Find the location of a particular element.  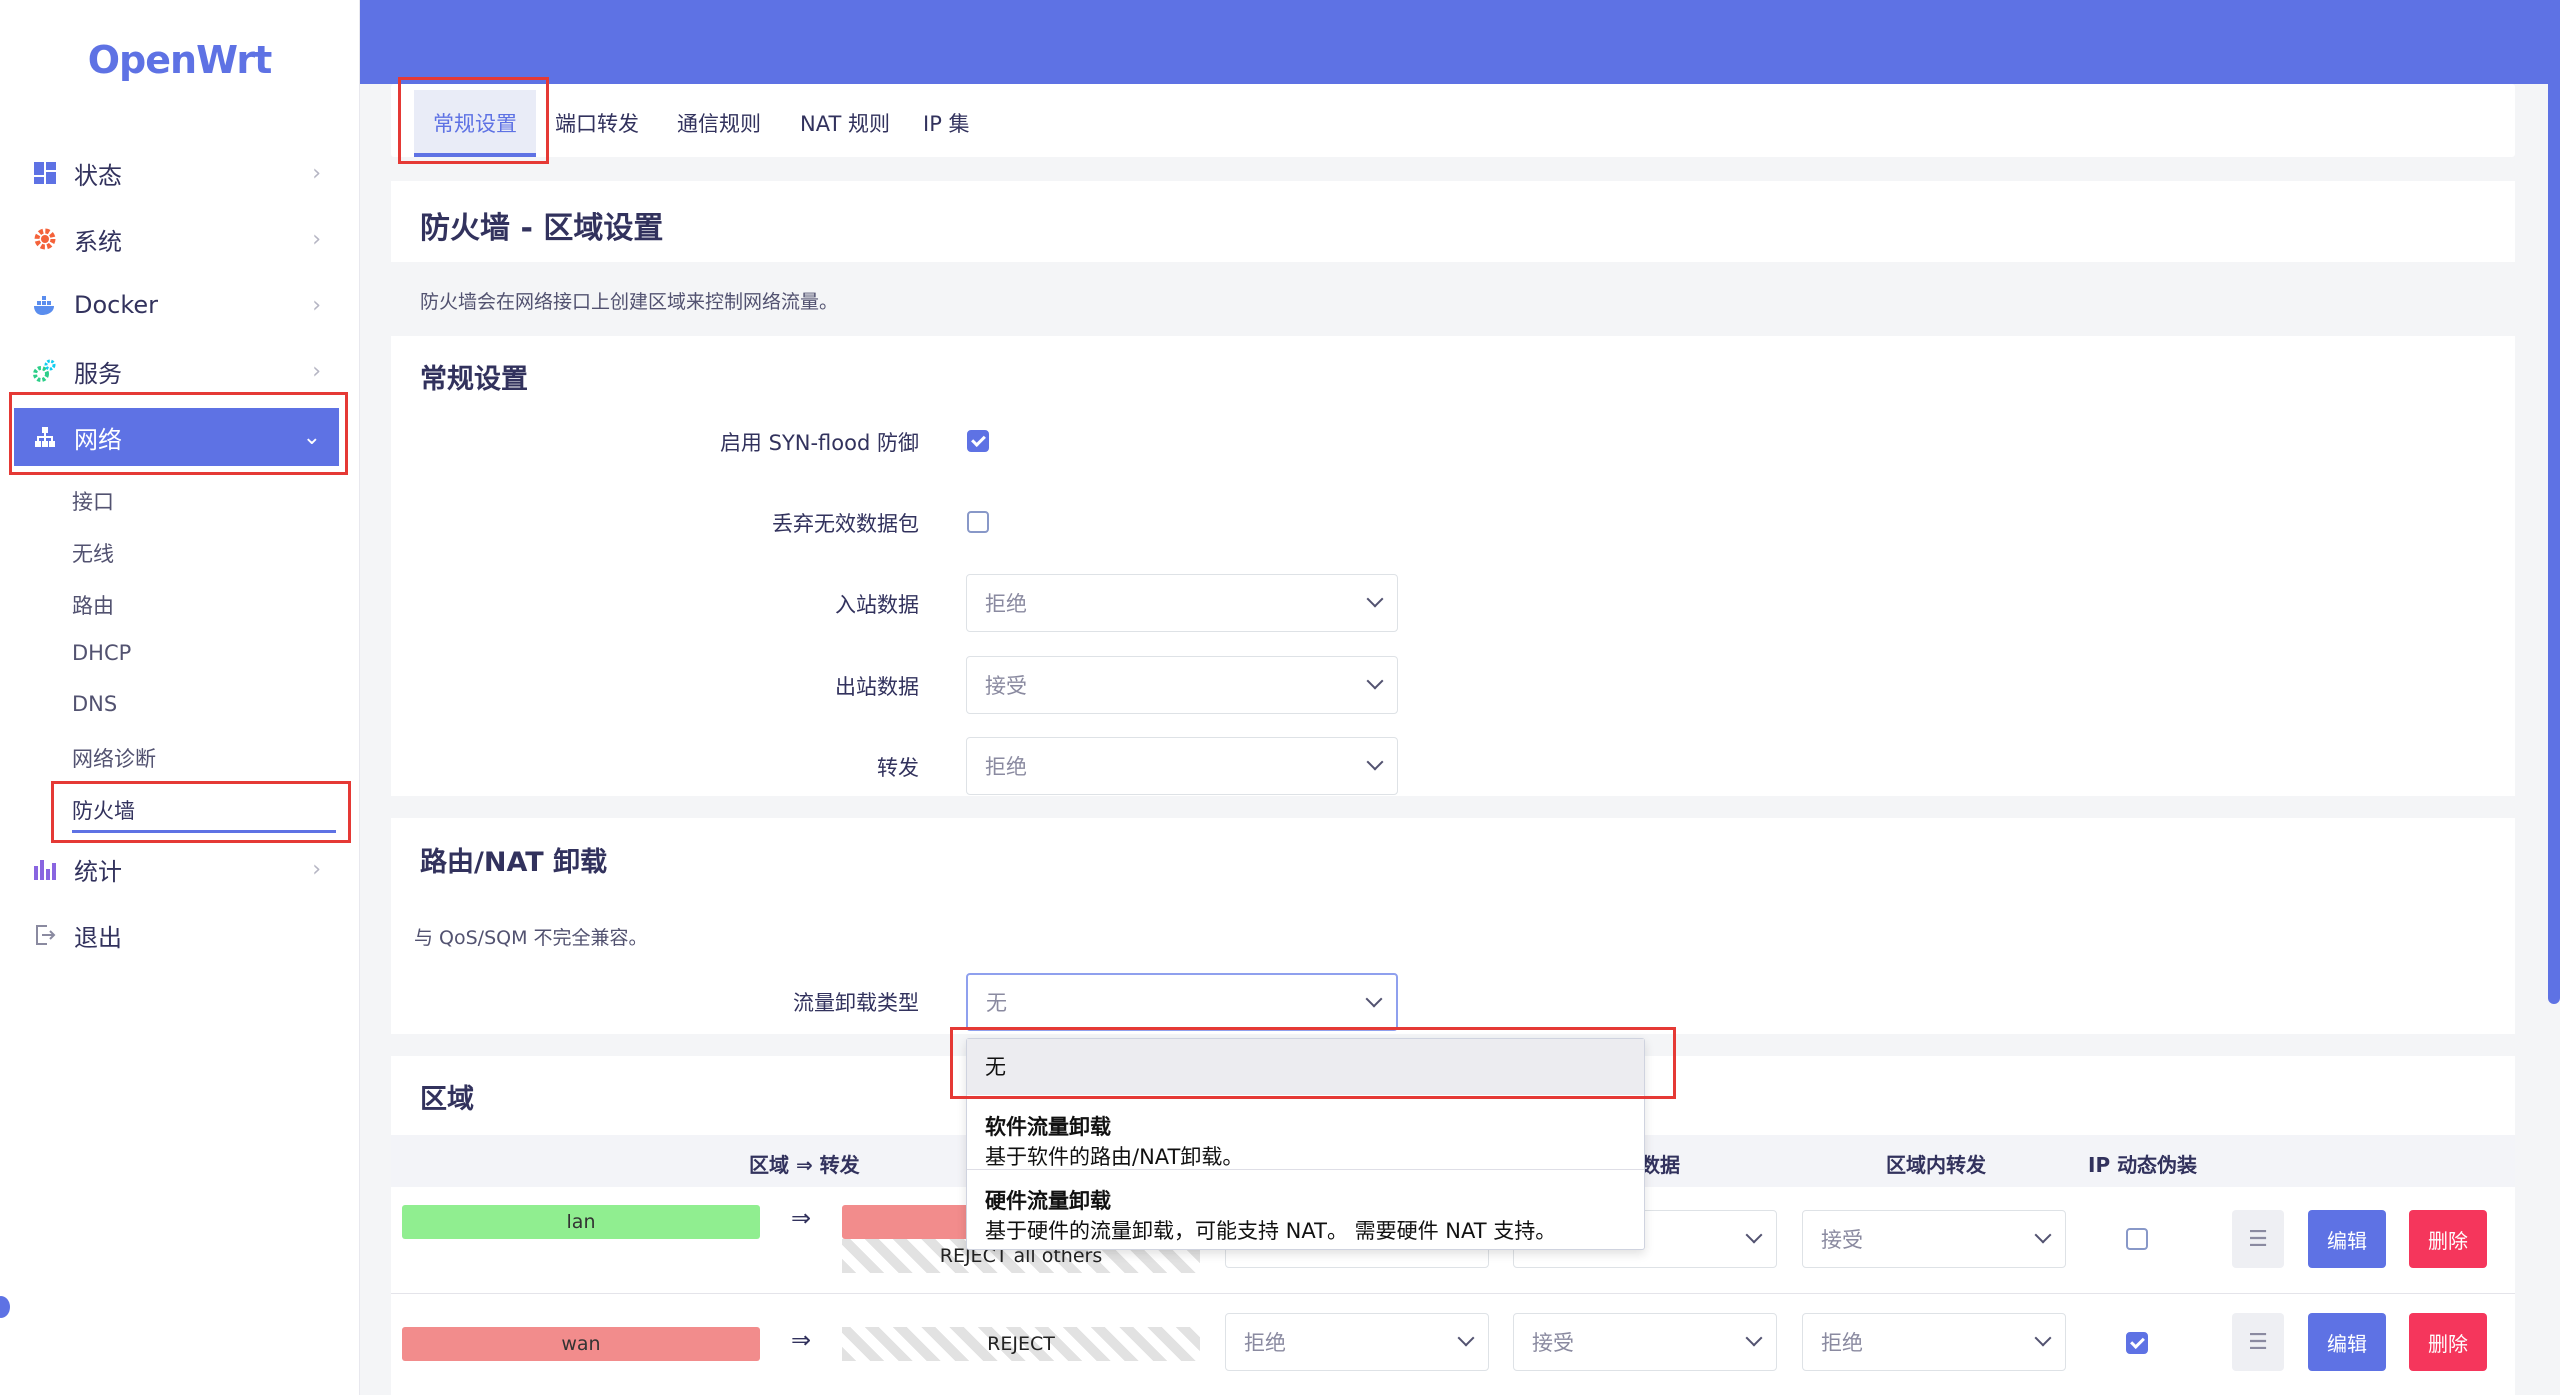

input-policy-select: 拒绝 is located at coordinates (1182, 603).